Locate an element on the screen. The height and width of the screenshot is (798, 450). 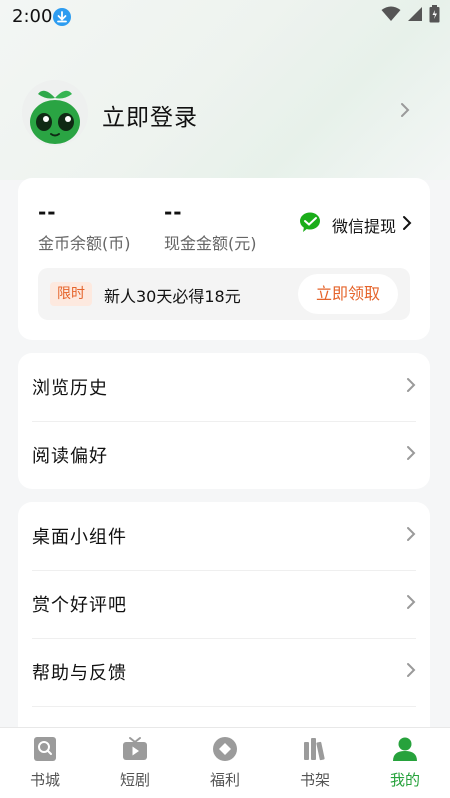
tab-short-drama: 短剧 is located at coordinates (135, 763).